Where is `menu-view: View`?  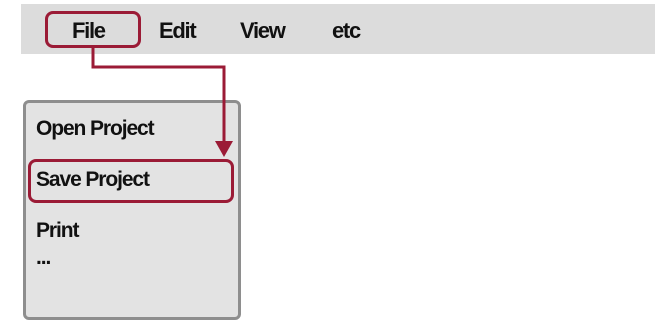
menu-view: View is located at coordinates (263, 29).